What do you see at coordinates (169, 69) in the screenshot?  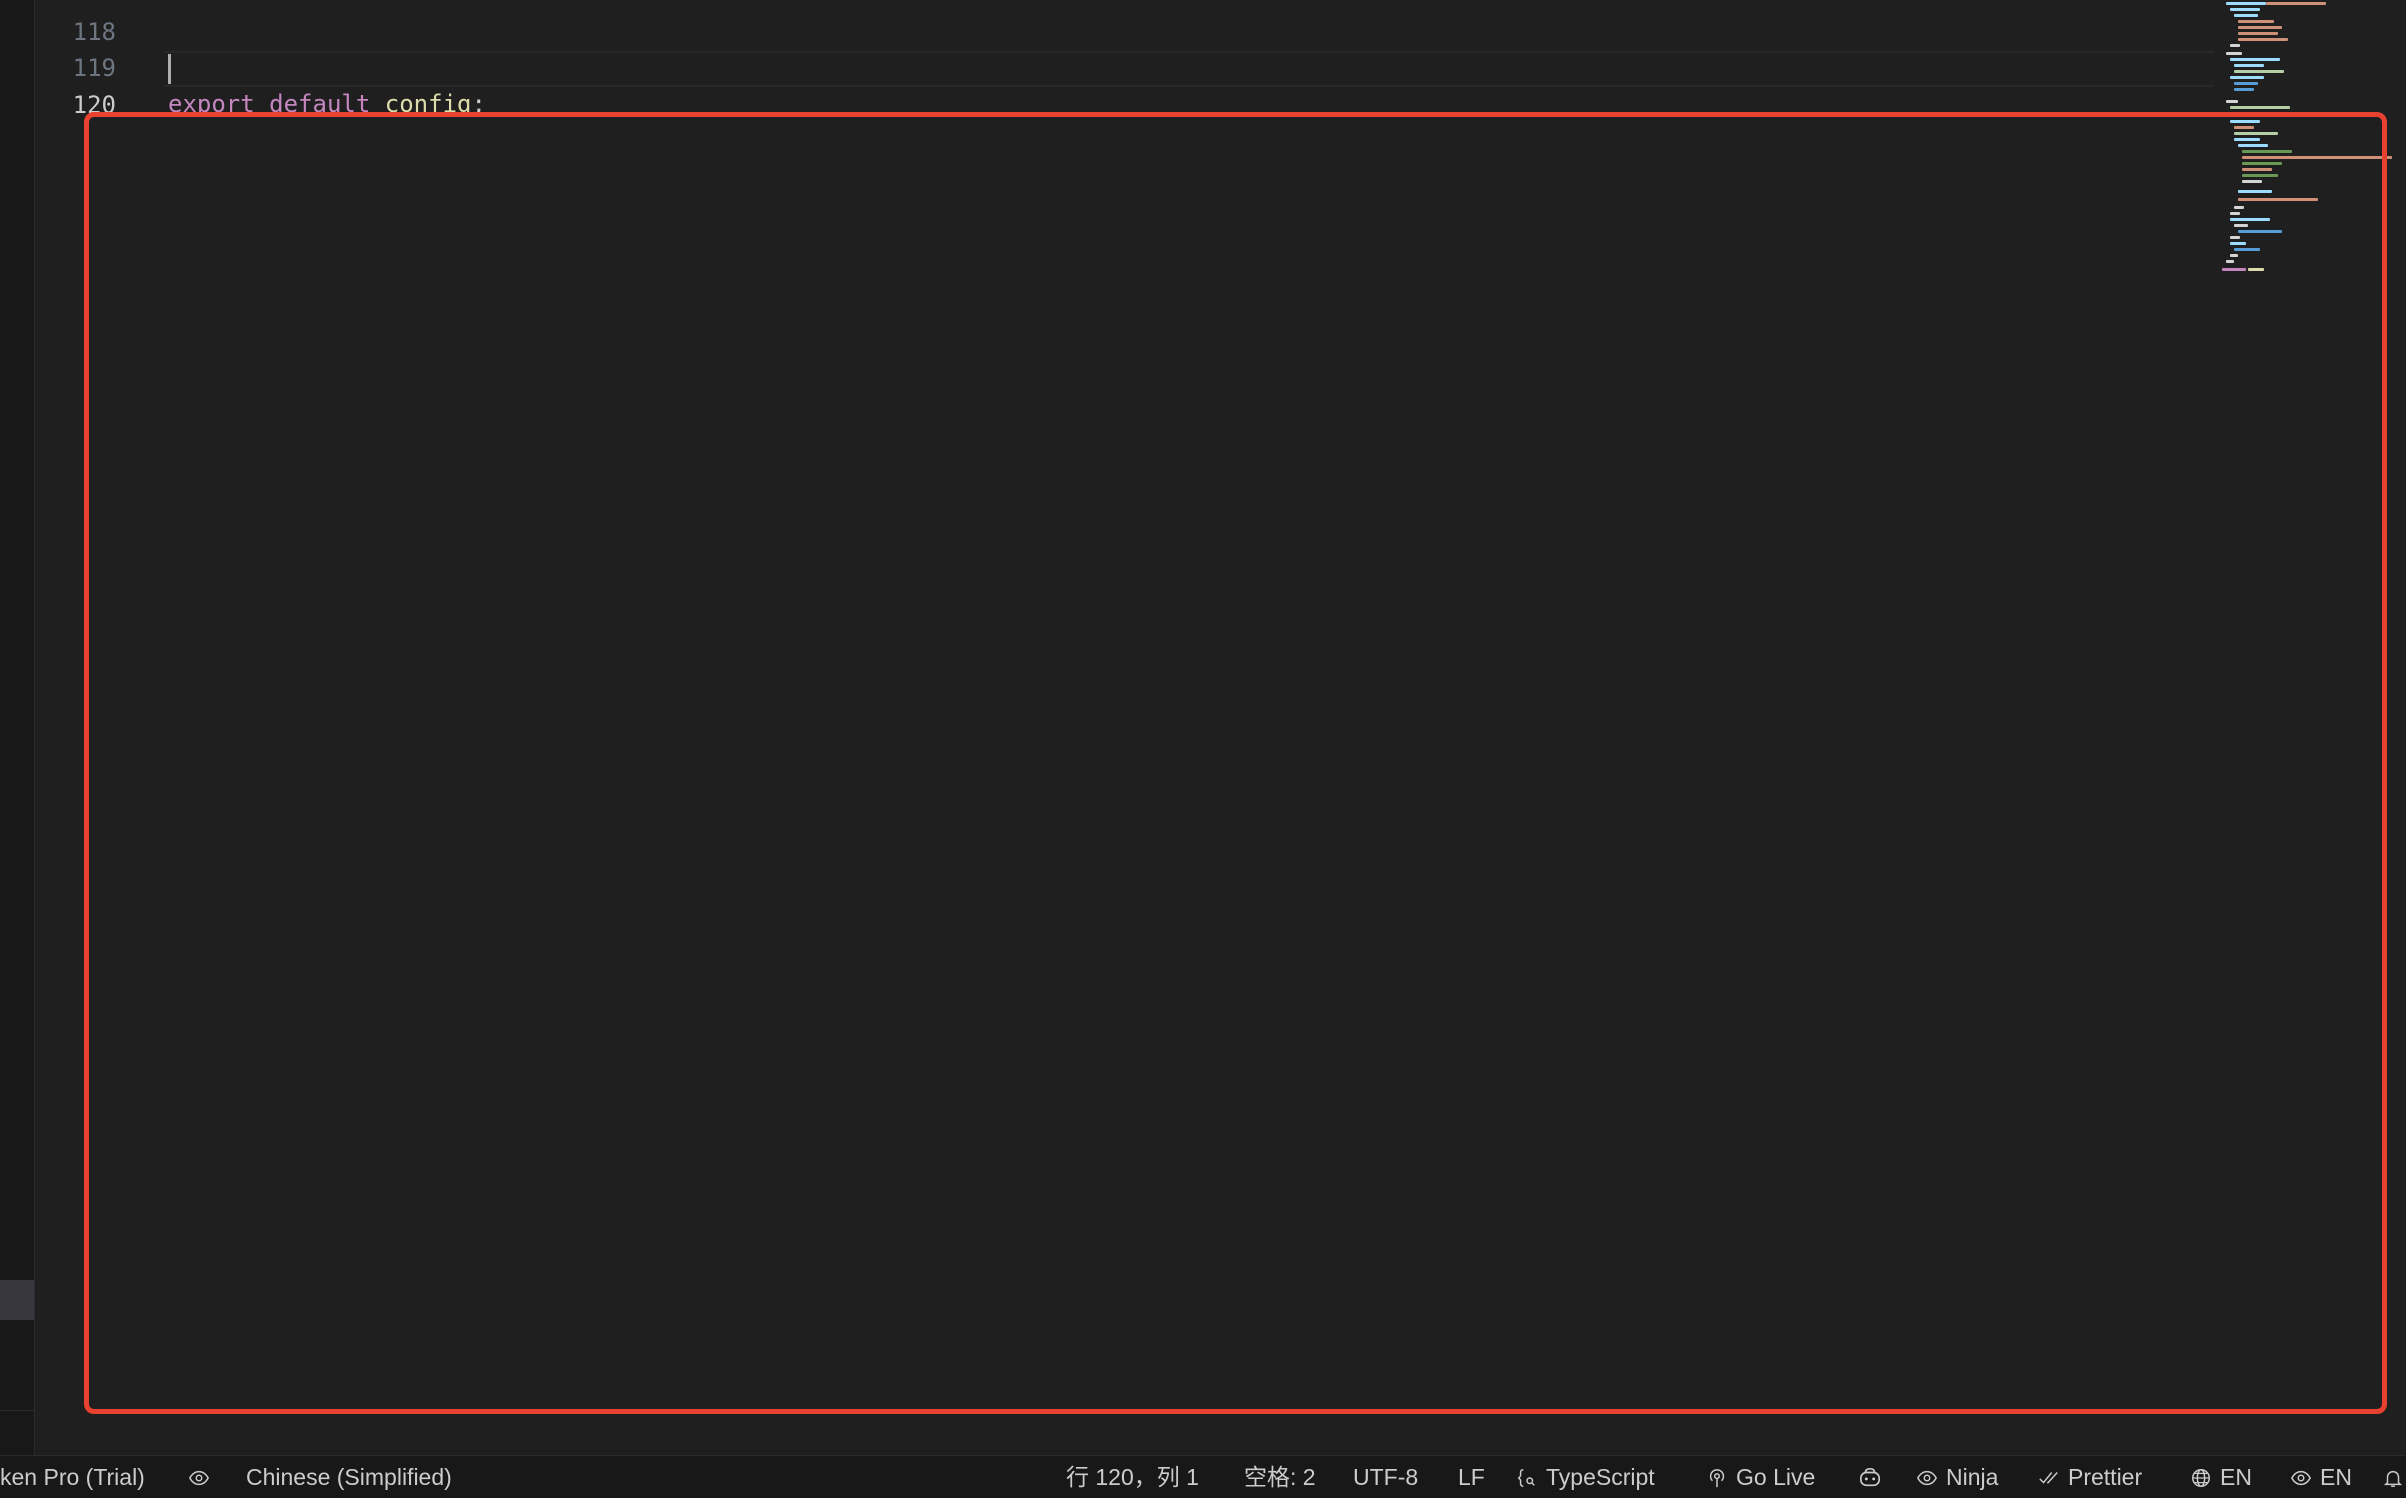 I see `text-cursor` at bounding box center [169, 69].